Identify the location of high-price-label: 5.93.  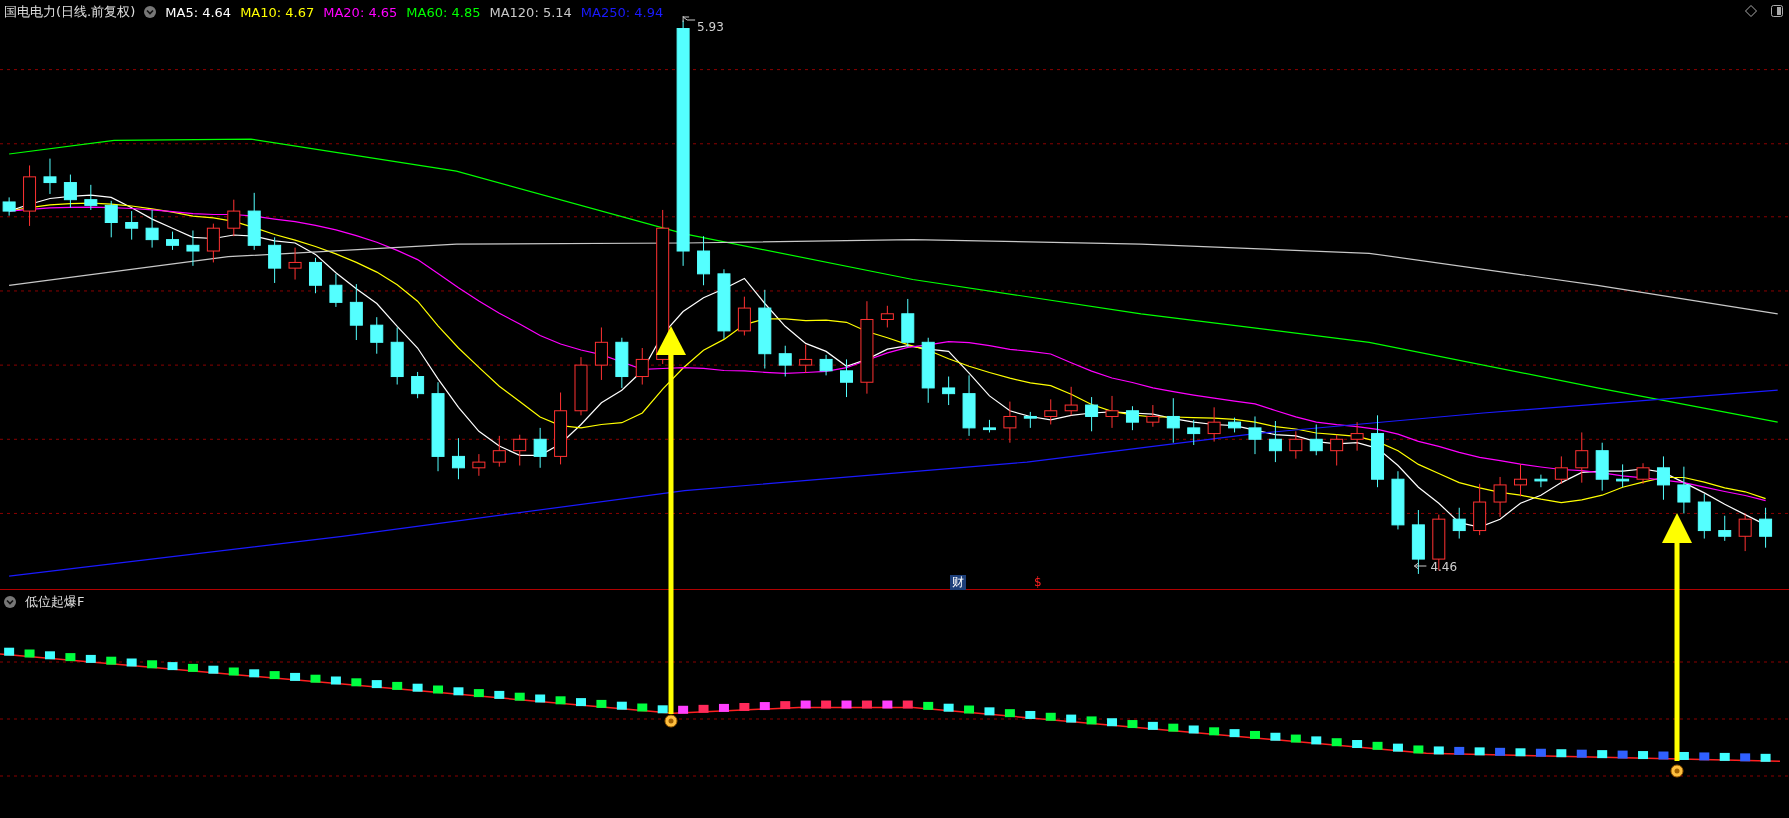
(710, 27).